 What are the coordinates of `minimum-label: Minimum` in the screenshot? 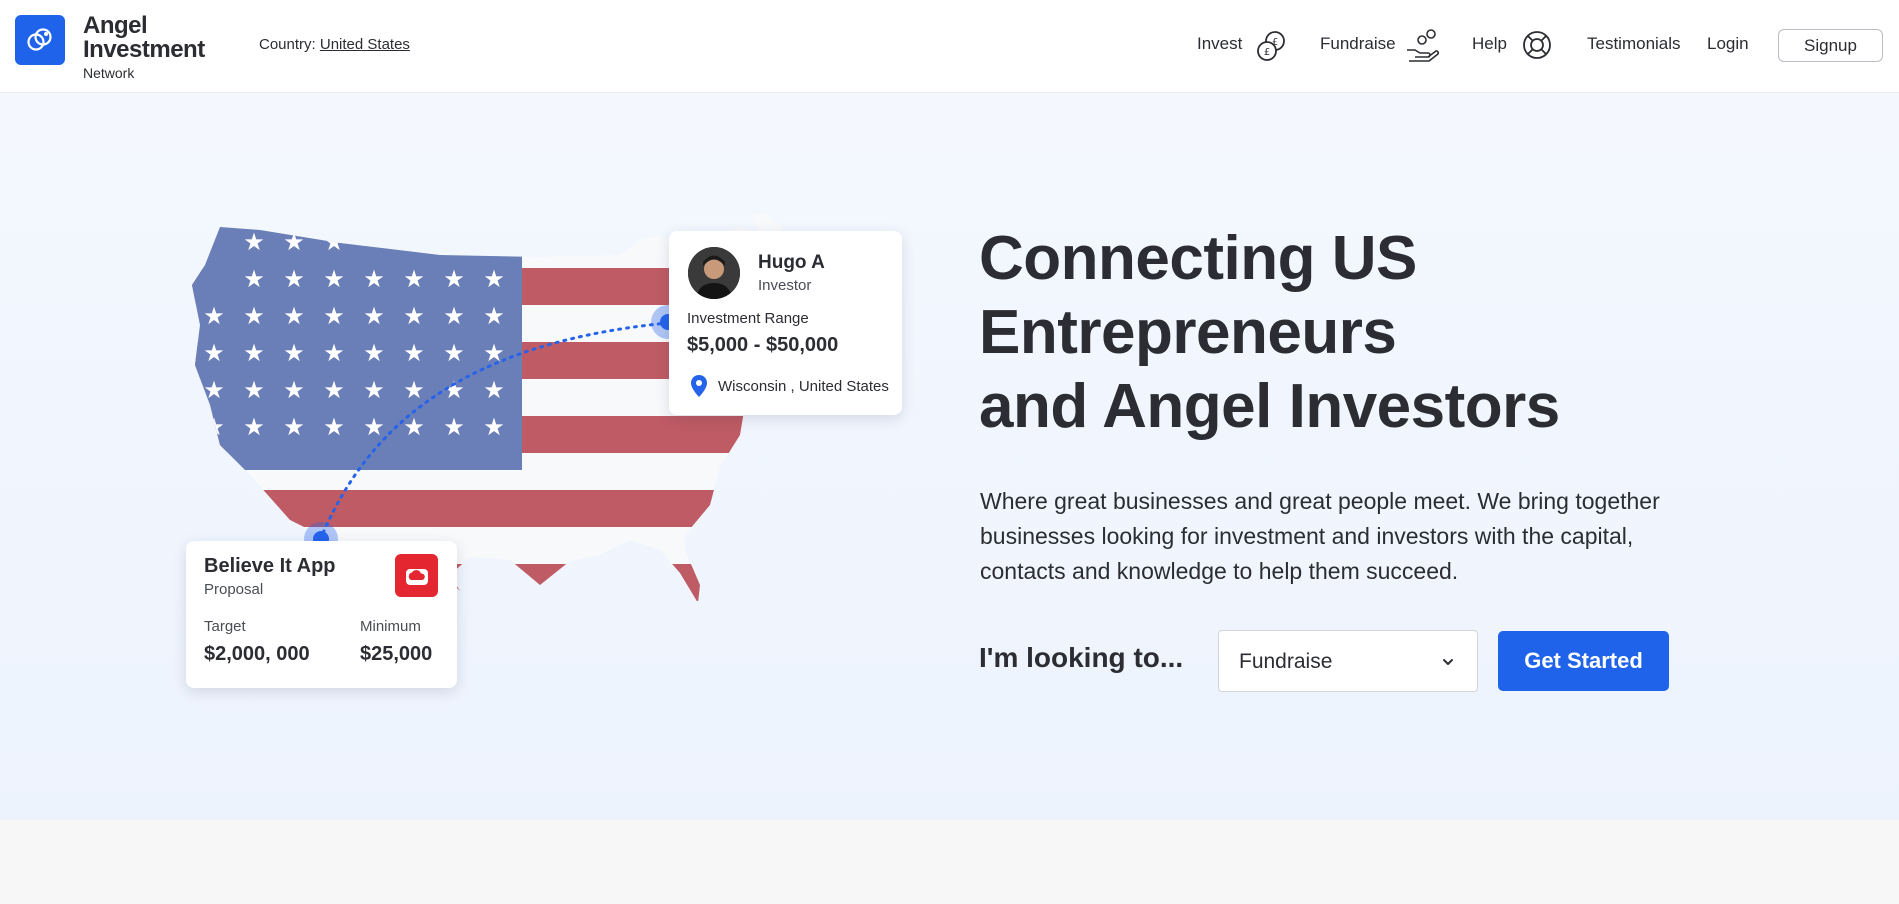 It's located at (390, 626).